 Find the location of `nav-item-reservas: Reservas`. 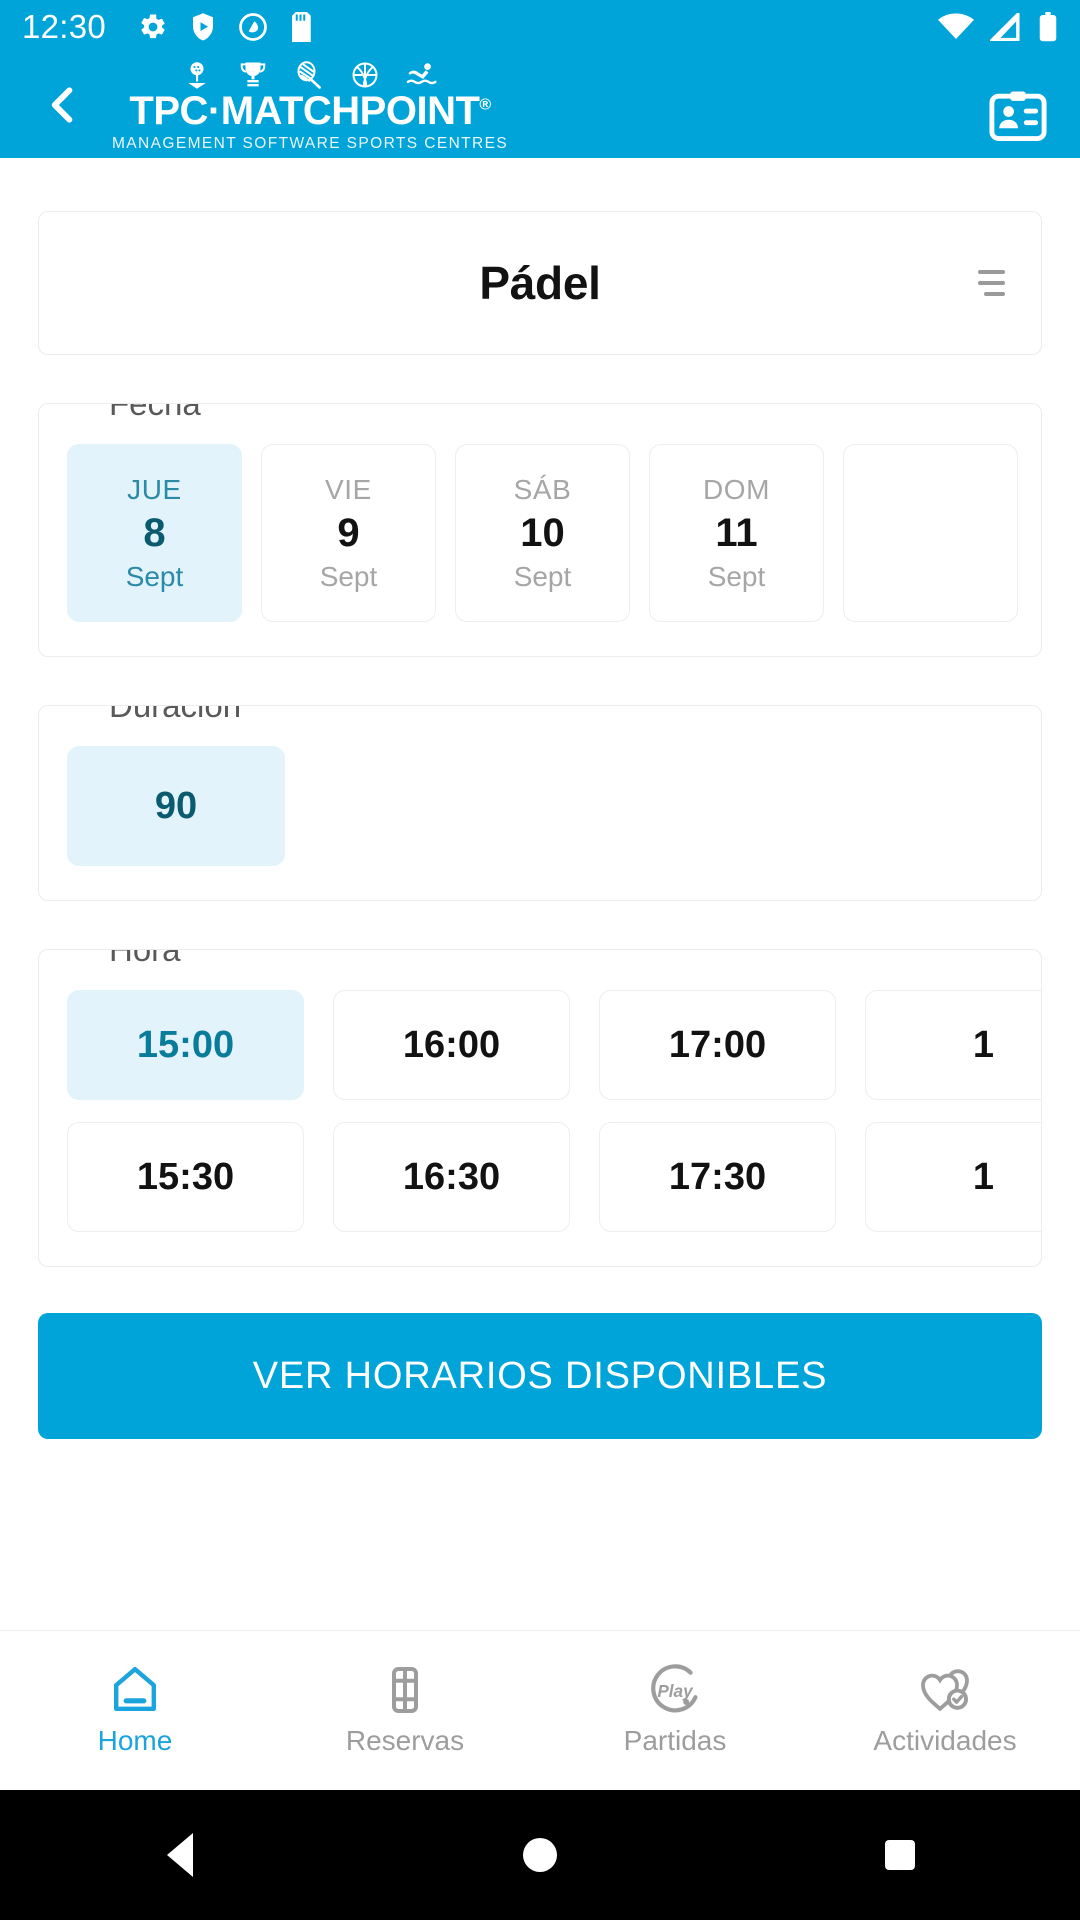

nav-item-reservas: Reservas is located at coordinates (405, 1710).